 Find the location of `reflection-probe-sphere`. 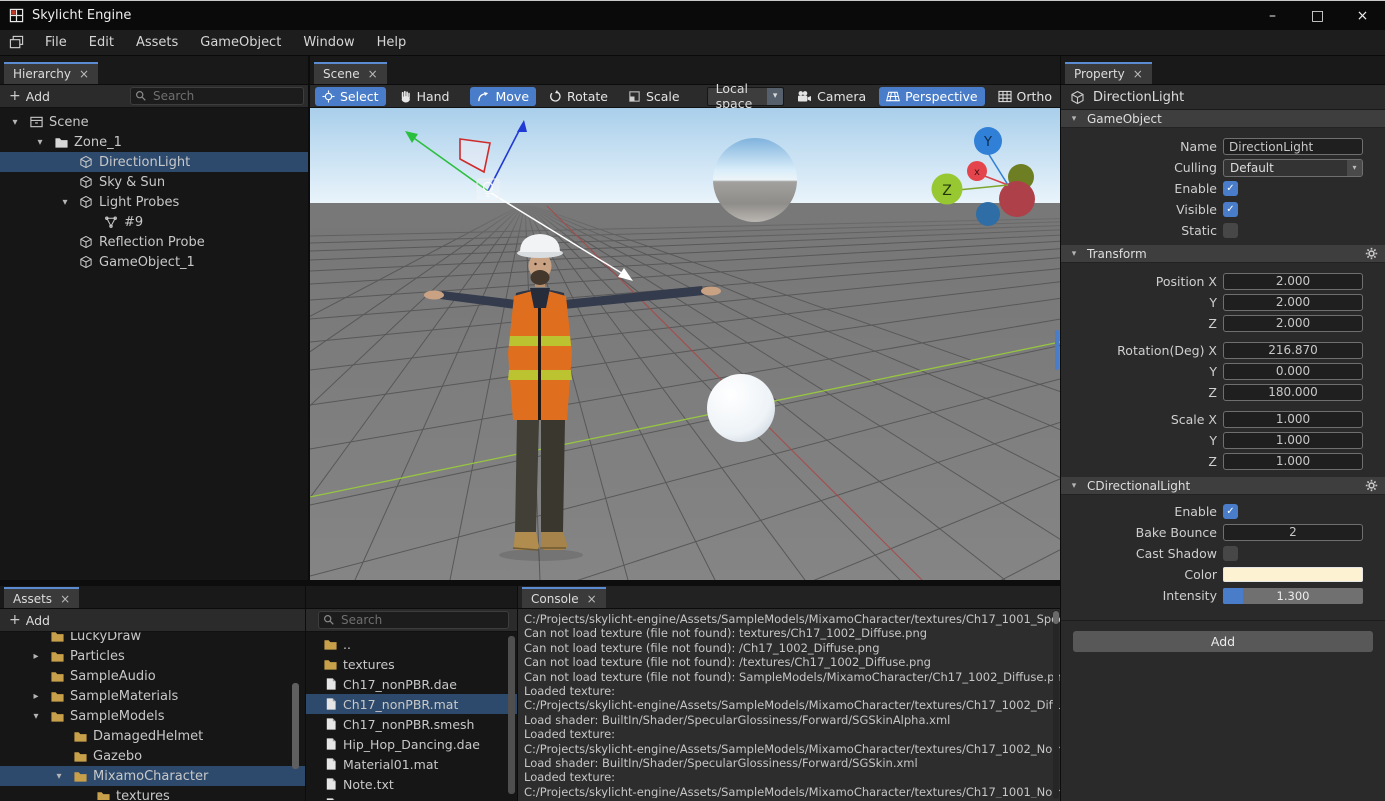

reflection-probe-sphere is located at coordinates (755, 180).